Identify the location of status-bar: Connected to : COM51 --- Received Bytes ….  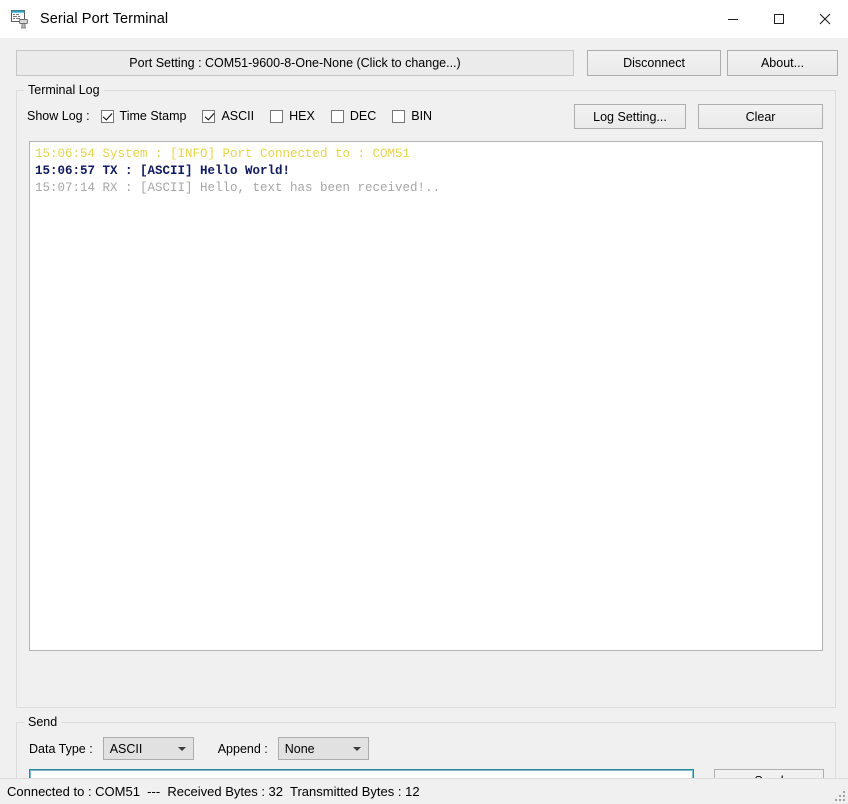
(424, 791).